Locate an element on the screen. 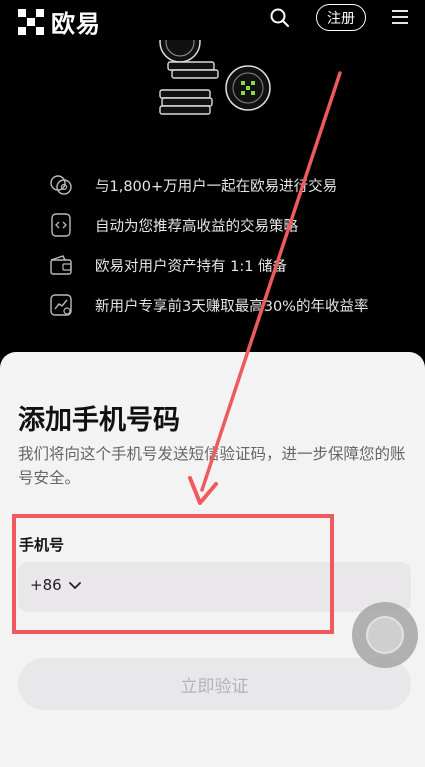 This screenshot has height=767, width=425. feature-text: 与1,800+万用户一起在欧易进行交易 is located at coordinates (216, 186).